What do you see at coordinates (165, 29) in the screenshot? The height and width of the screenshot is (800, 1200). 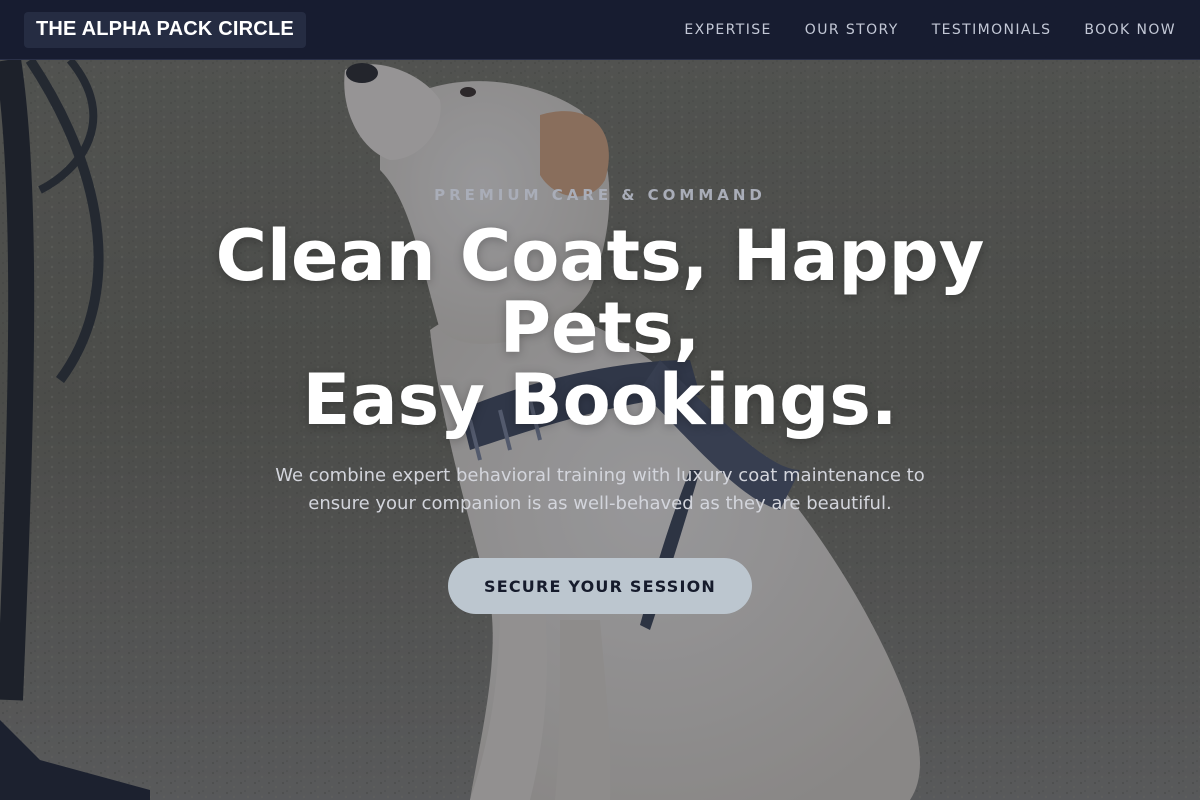 I see `brand-logo: THE ALPHA PACK CIRCLE` at bounding box center [165, 29].